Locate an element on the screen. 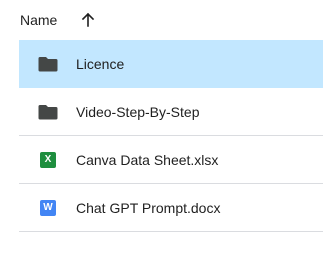  sheets-badge: X is located at coordinates (48, 160).